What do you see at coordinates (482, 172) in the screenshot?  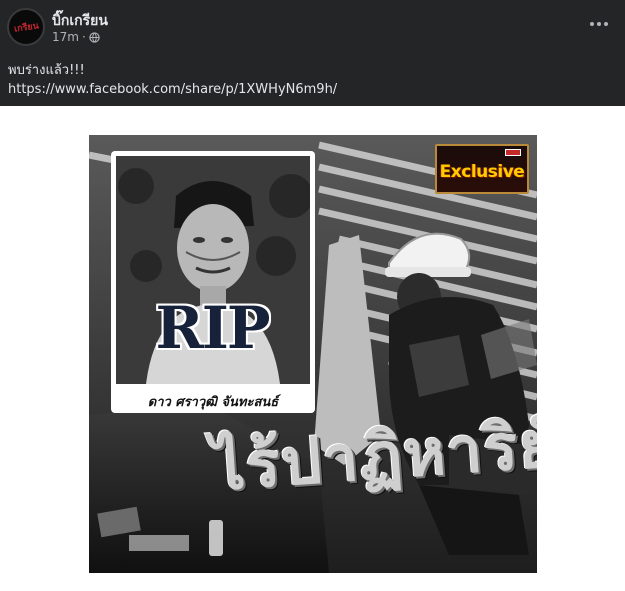 I see `exclusive-label: Exclusive` at bounding box center [482, 172].